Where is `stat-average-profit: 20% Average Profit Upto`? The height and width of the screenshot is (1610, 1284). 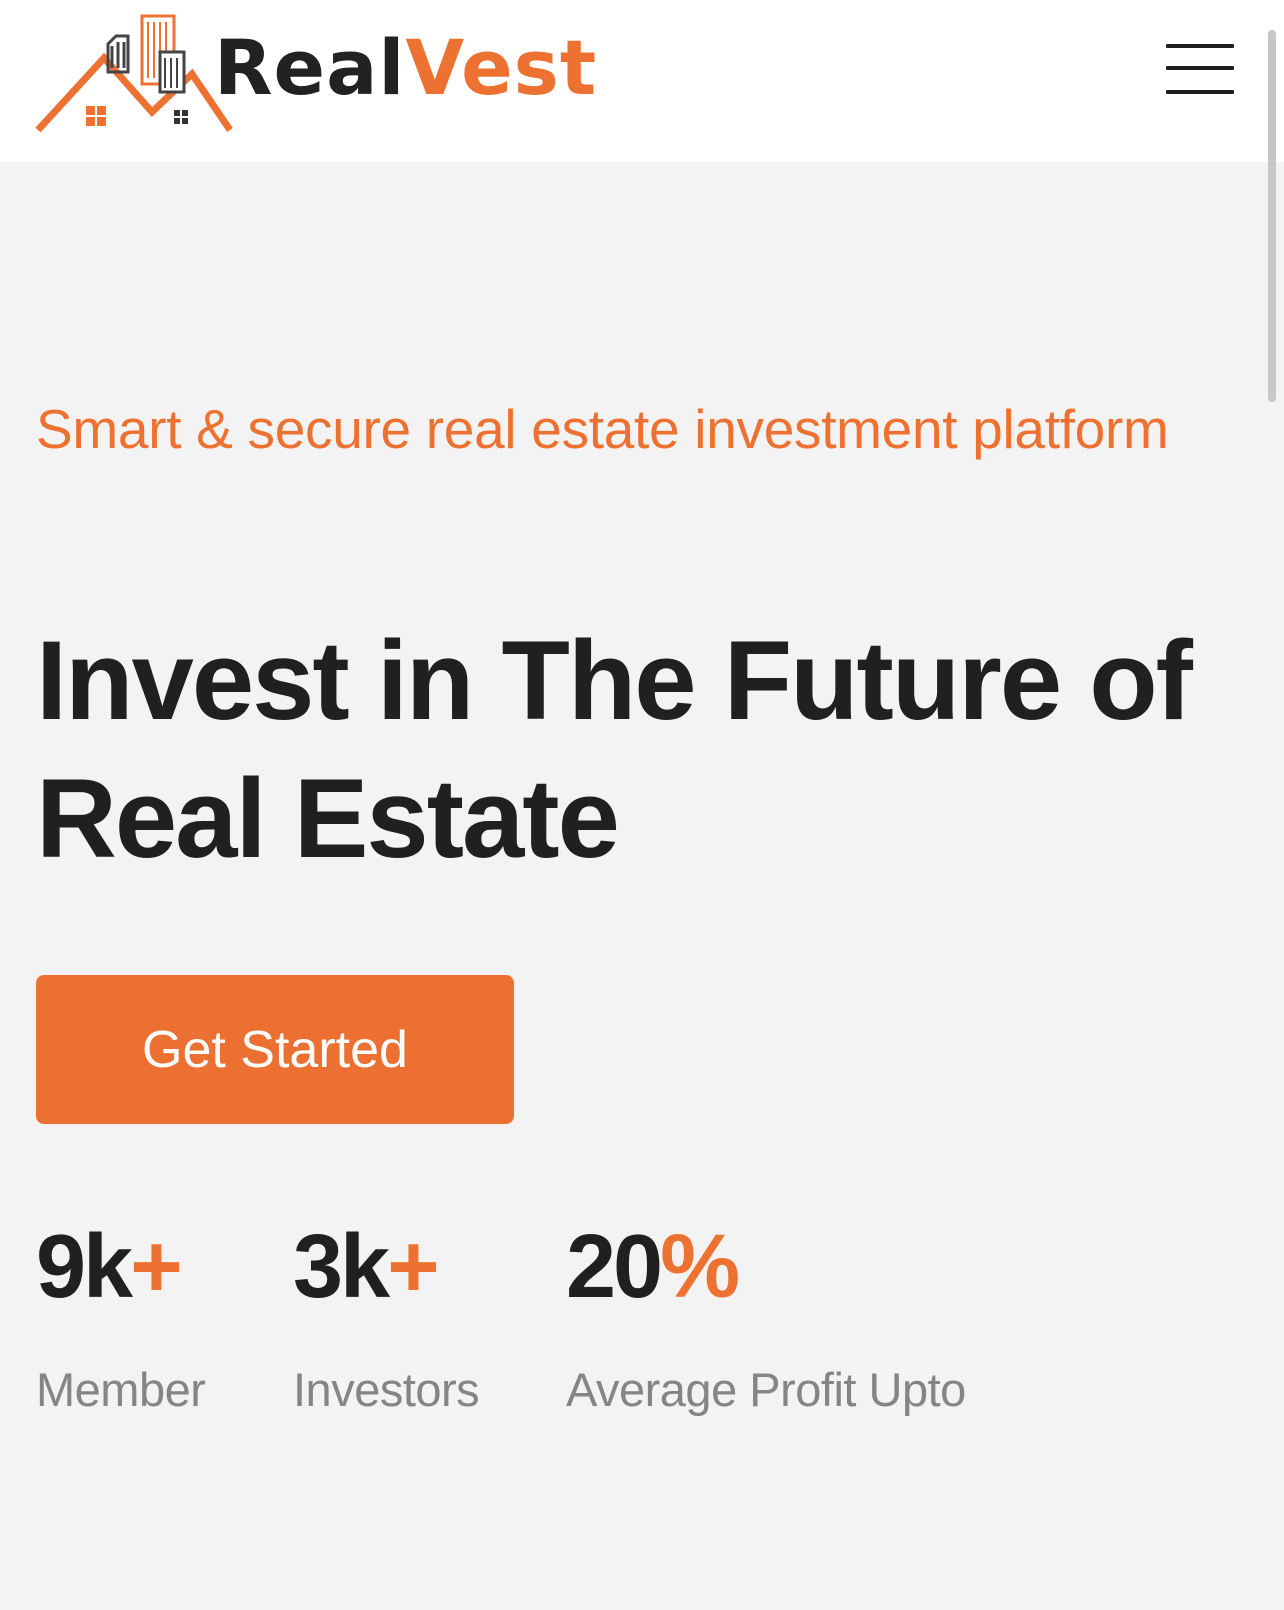 stat-average-profit: 20% Average Profit Upto is located at coordinates (766, 1319).